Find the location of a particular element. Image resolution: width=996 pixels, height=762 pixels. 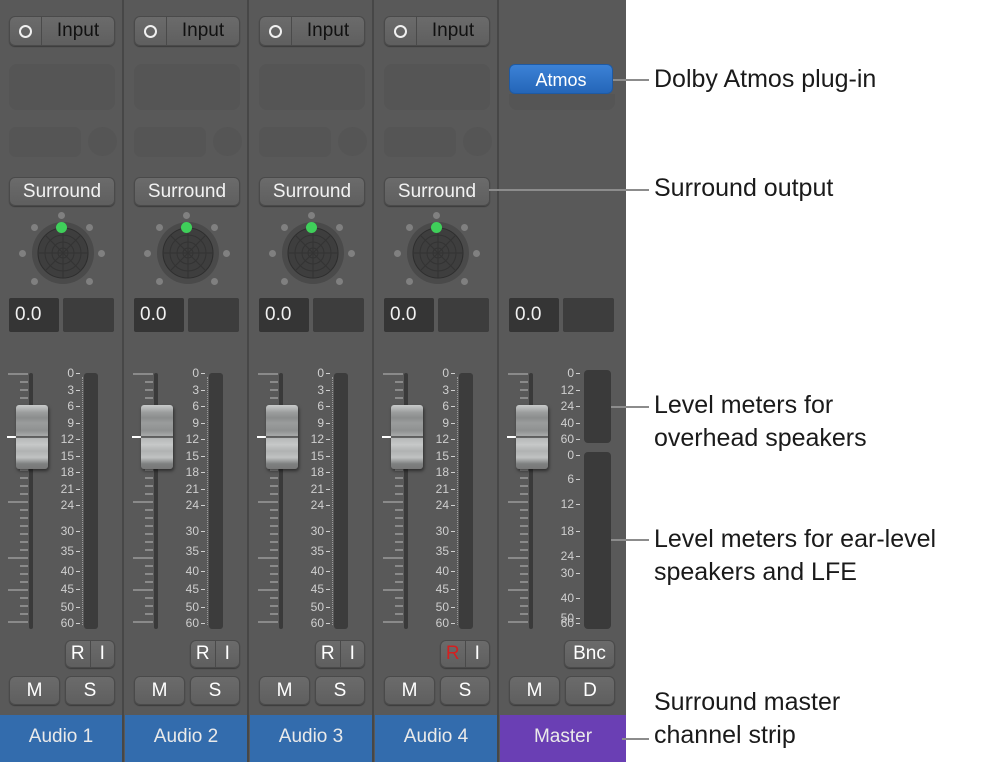

channel-name: Master is located at coordinates (563, 738).